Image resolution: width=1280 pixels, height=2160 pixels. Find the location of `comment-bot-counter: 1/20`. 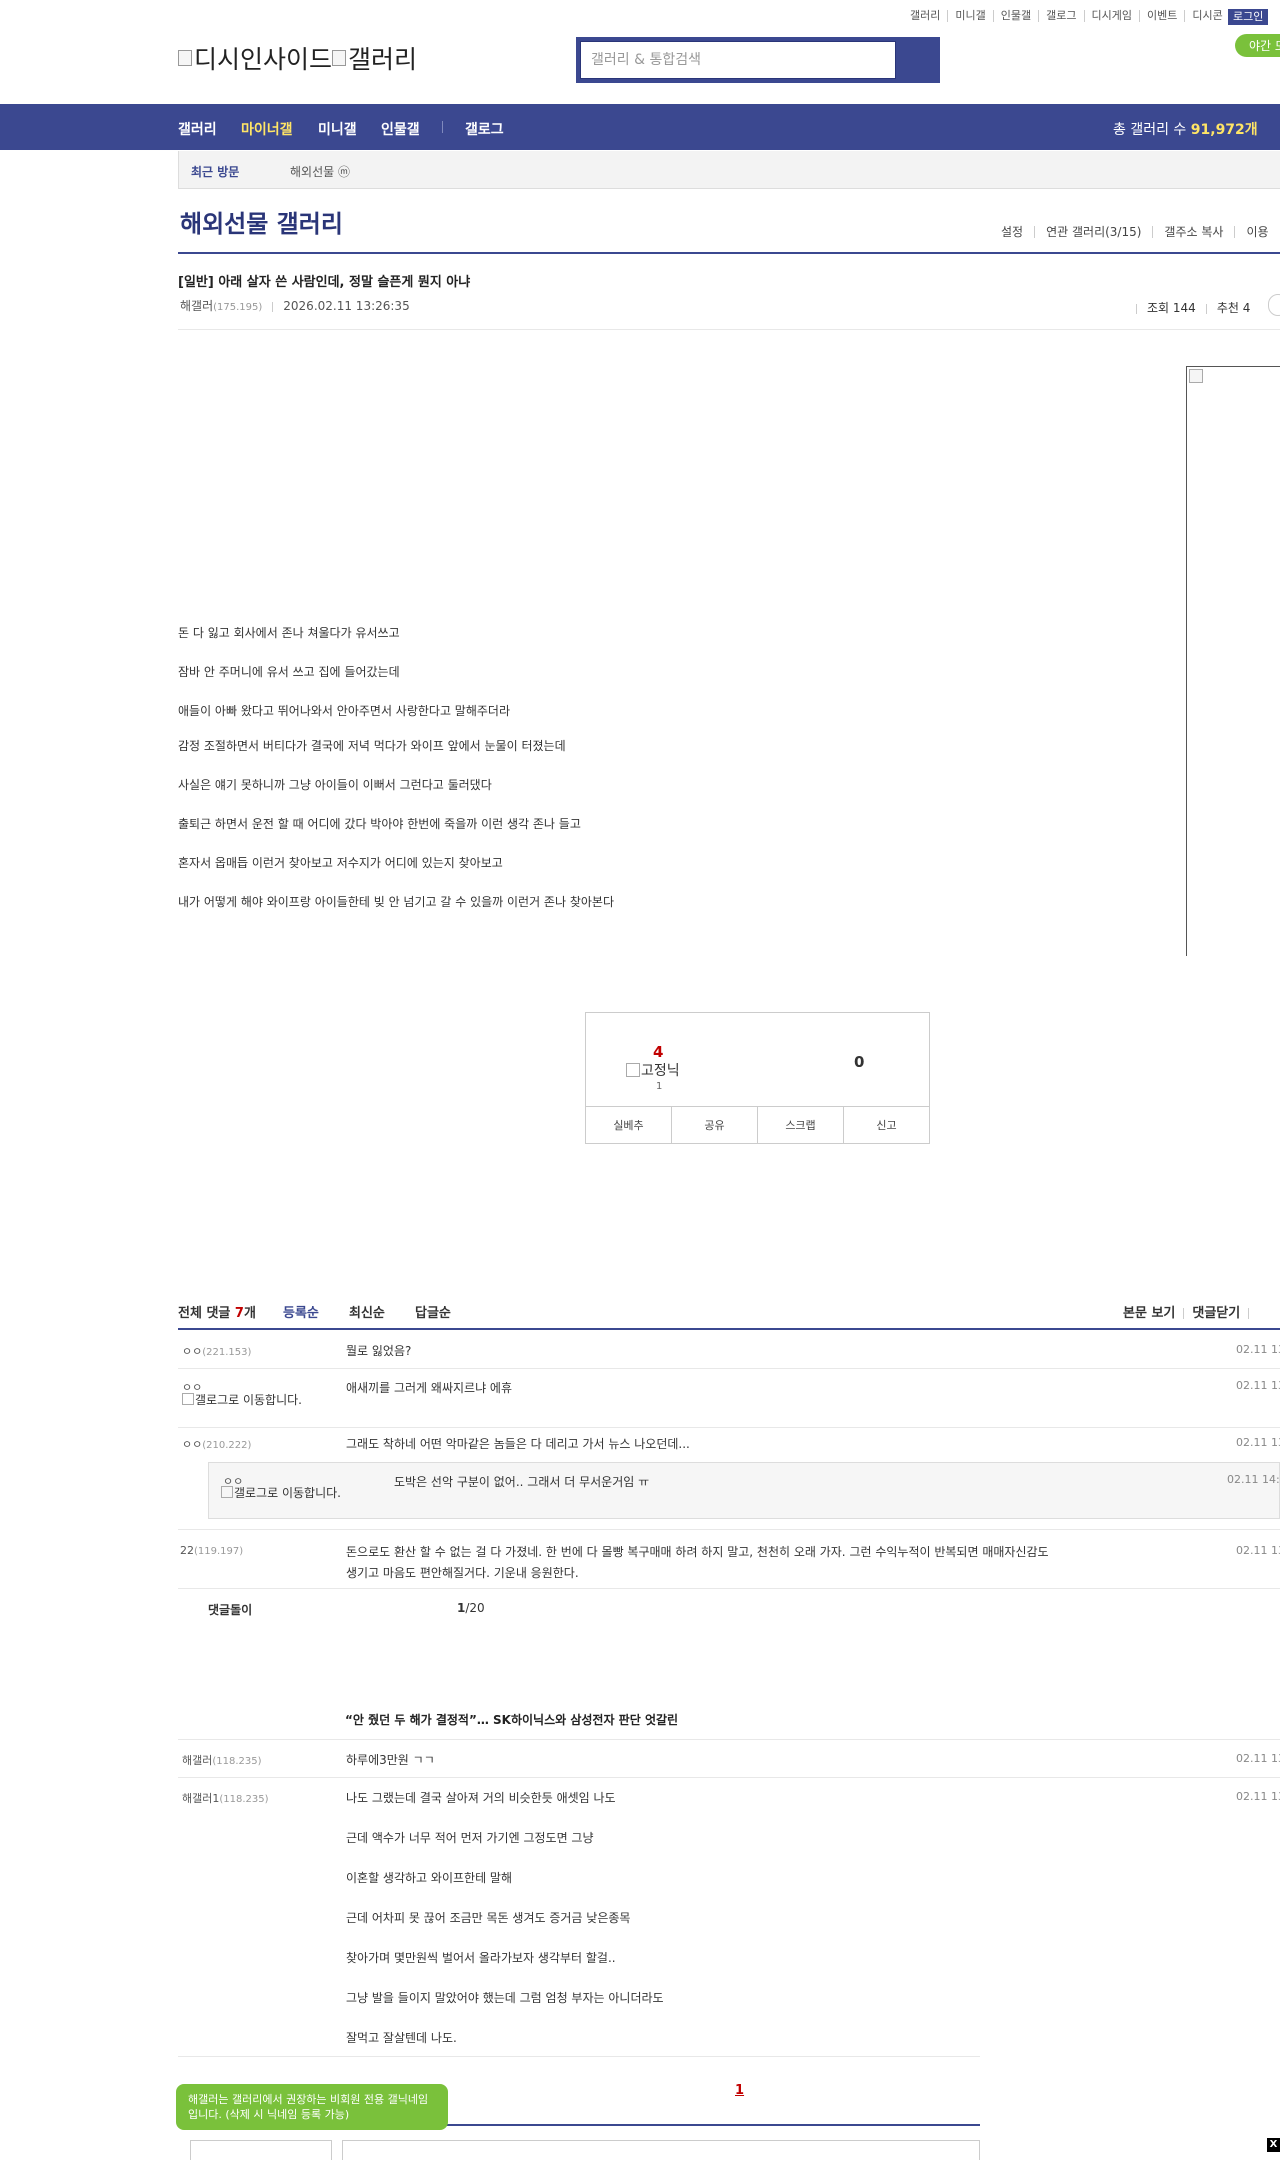

comment-bot-counter: 1/20 is located at coordinates (471, 1608).